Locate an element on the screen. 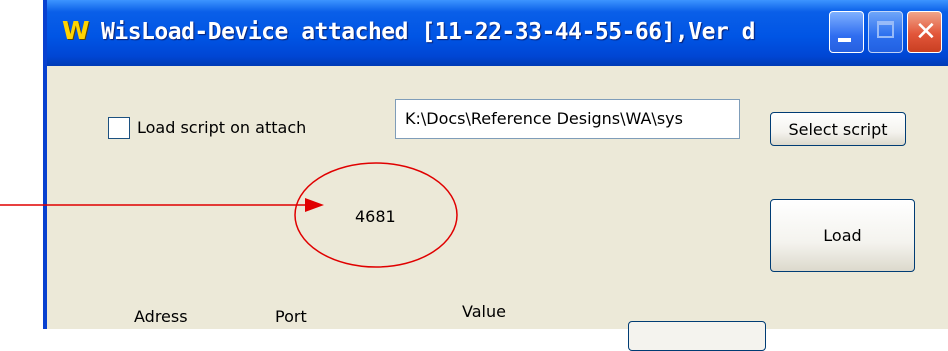  load-button: Load is located at coordinates (842, 235).